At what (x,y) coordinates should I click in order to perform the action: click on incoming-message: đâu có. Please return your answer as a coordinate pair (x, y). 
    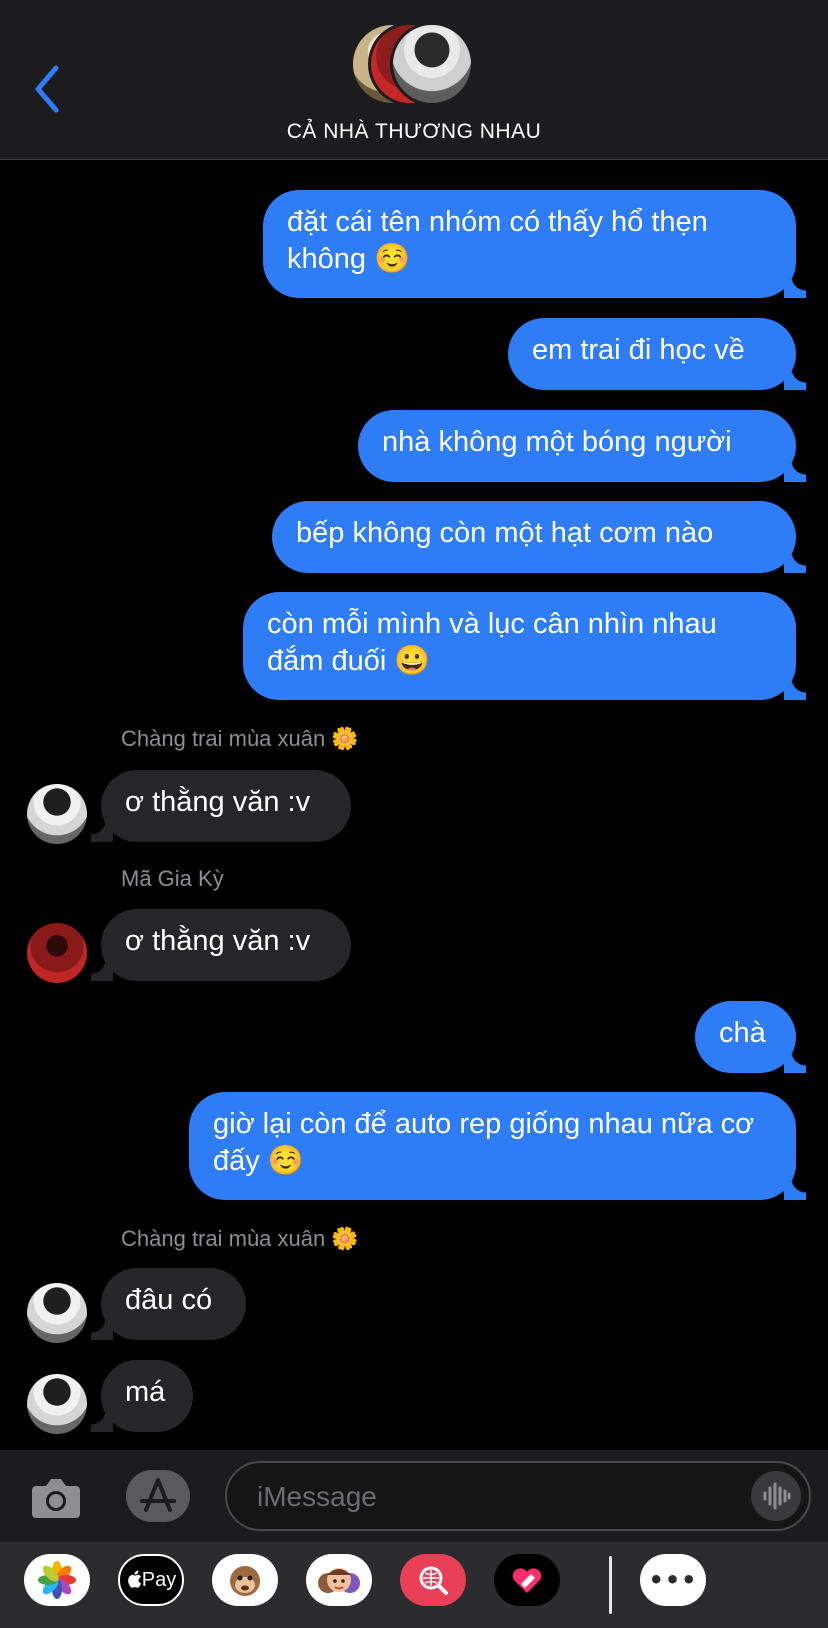
    Looking at the image, I should click on (168, 1304).